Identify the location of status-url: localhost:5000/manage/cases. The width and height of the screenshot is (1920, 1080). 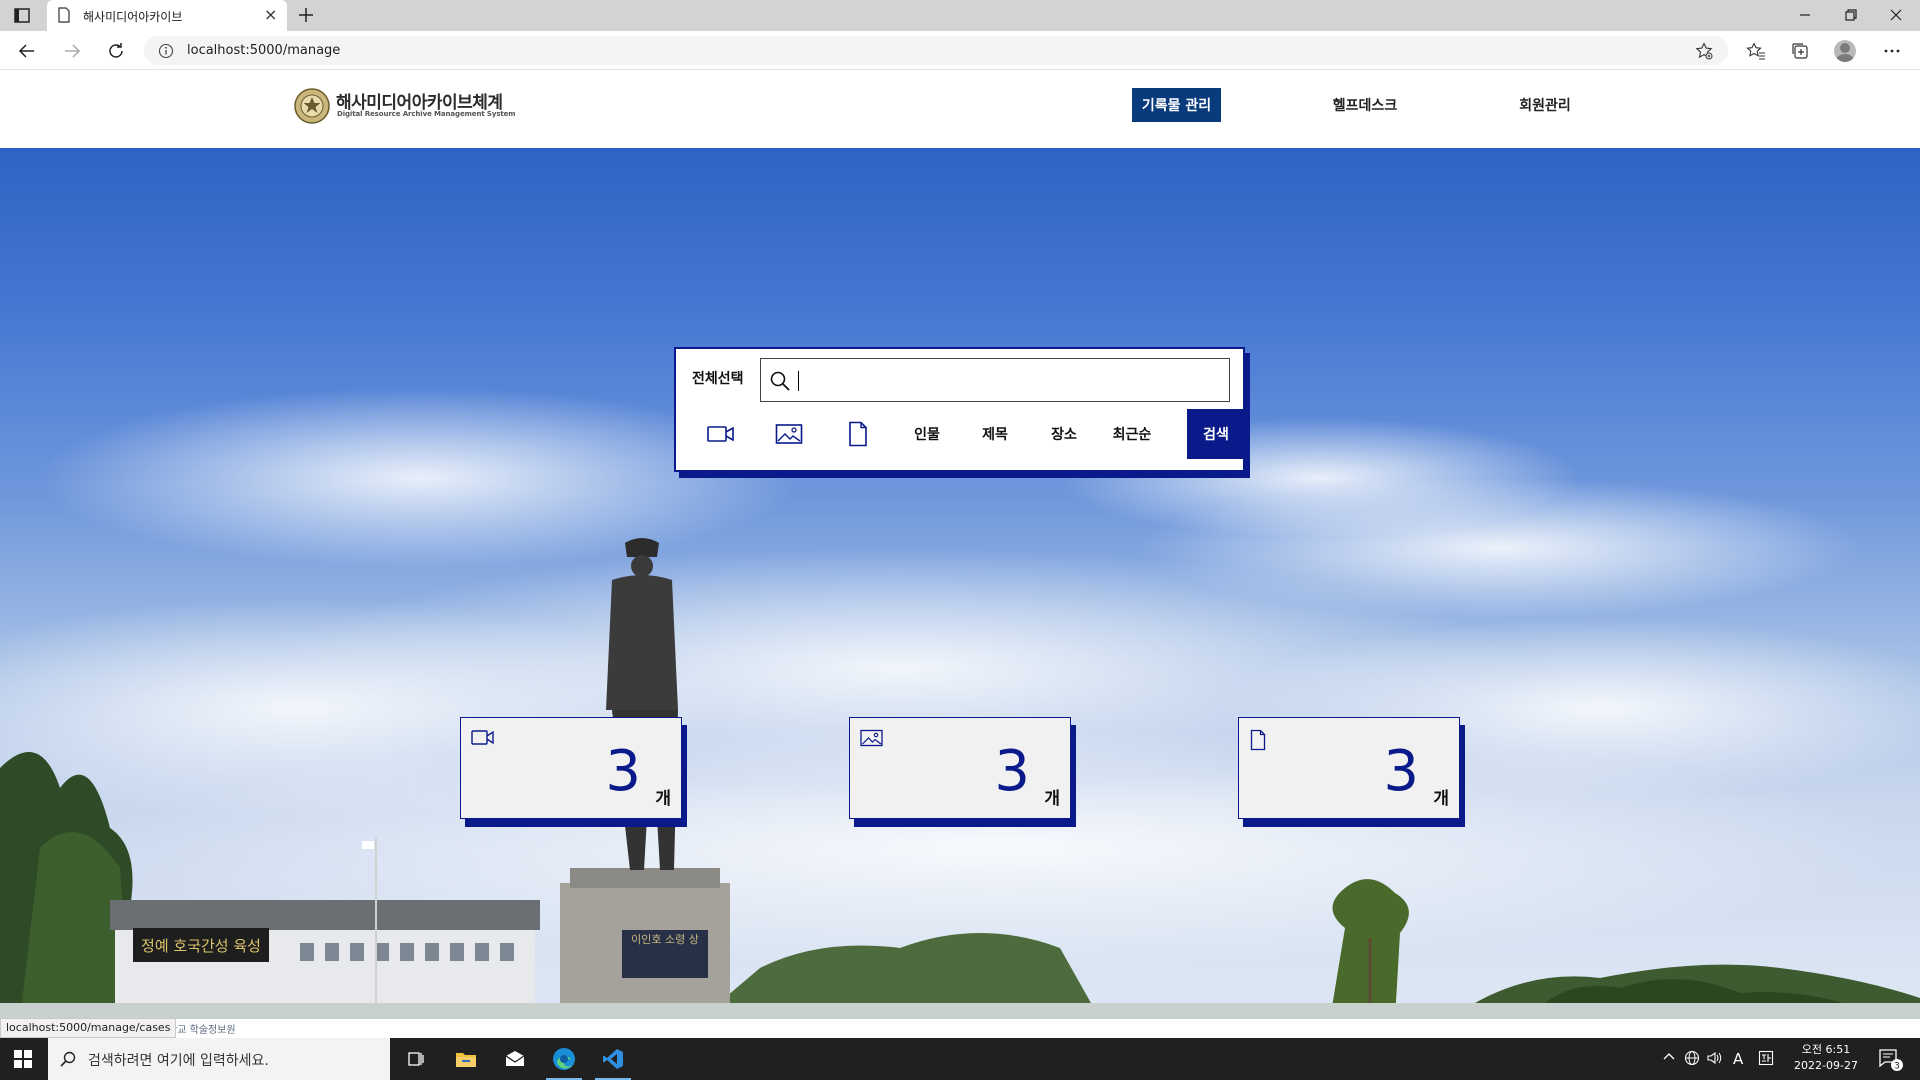
(88, 1028).